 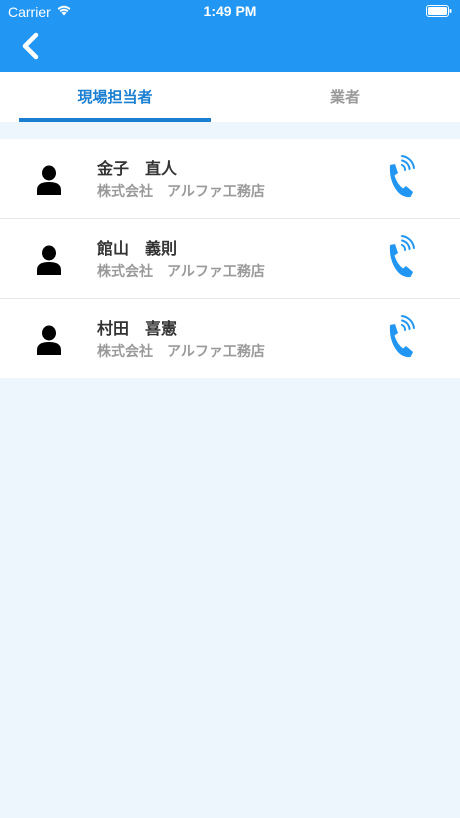 I want to click on tab-contractors: 業者, so click(x=345, y=97).